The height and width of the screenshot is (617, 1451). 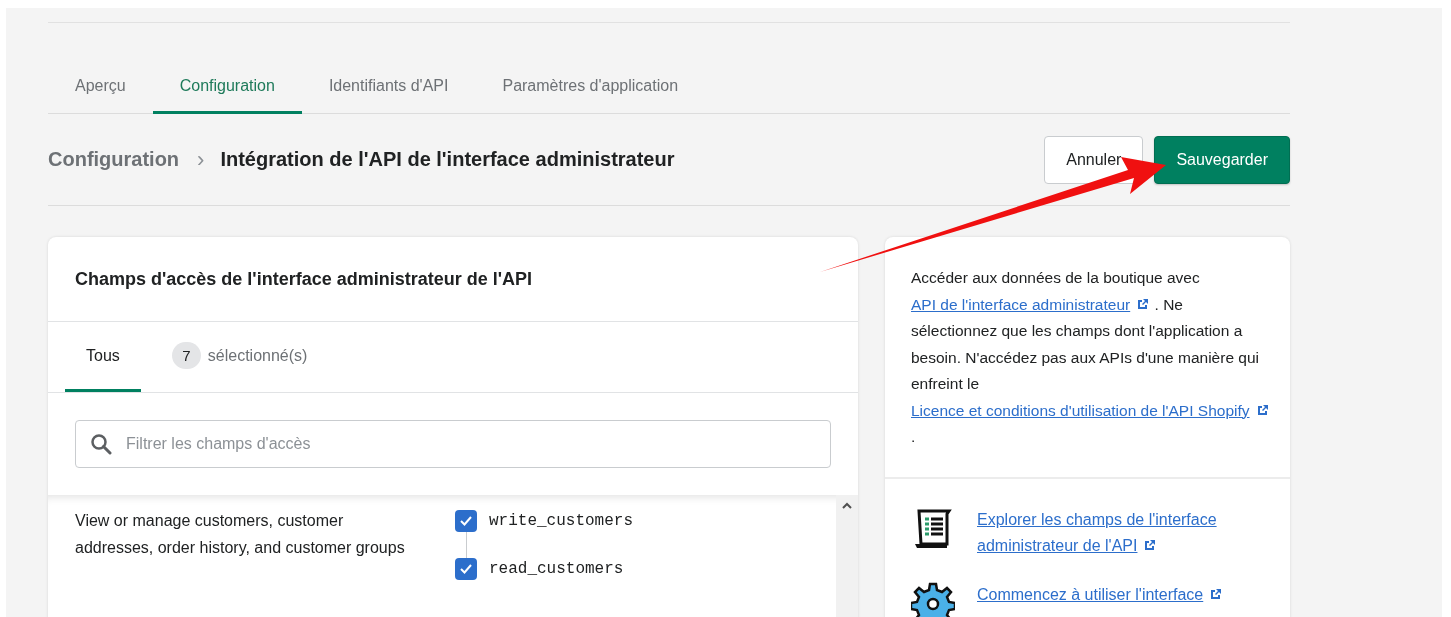 I want to click on scope-name: read_customers, so click(x=556, y=569).